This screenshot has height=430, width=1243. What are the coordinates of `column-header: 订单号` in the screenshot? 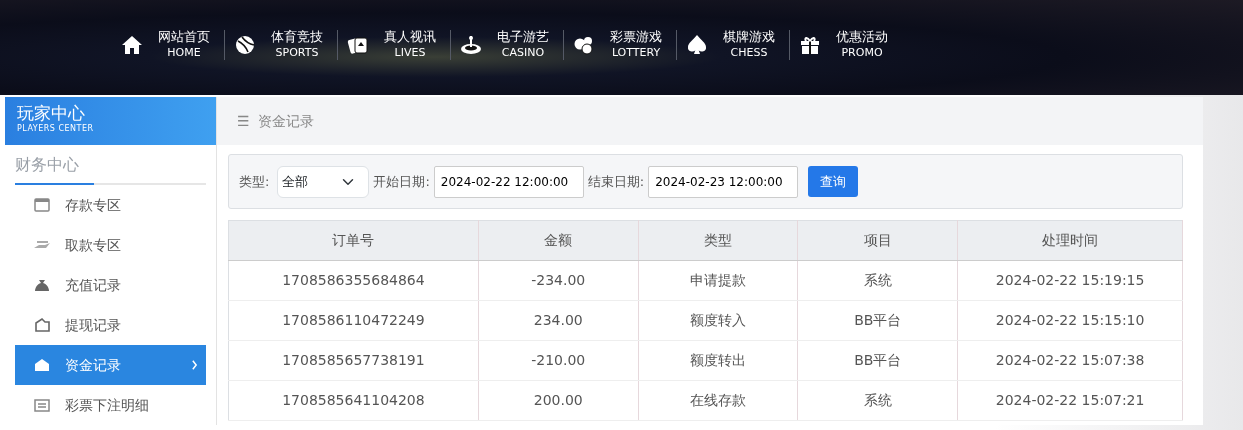 It's located at (353, 240).